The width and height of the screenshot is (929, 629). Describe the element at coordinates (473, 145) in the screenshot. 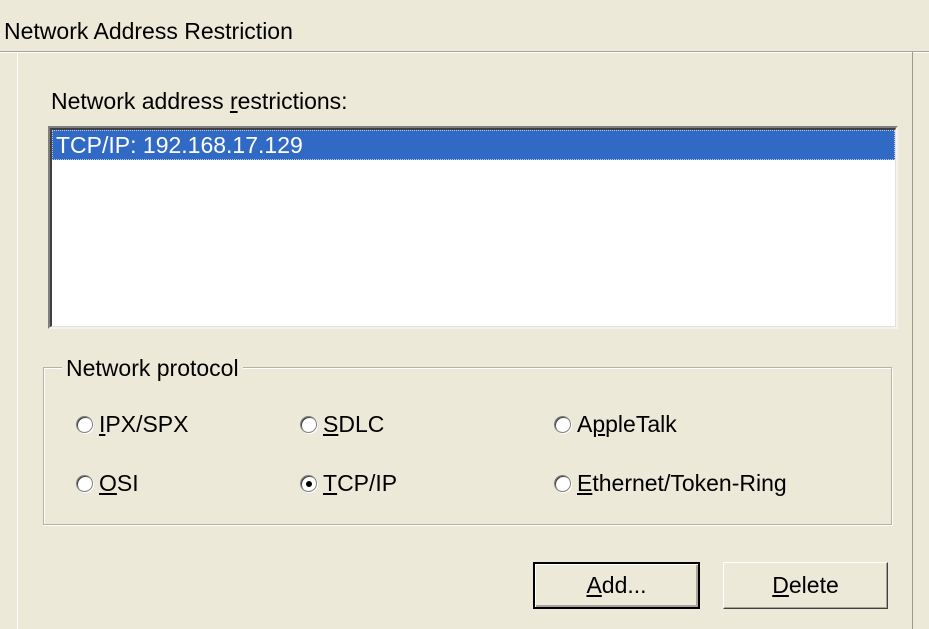

I see `restriction-list-item: TCP/IP: 192.168.17.129` at that location.